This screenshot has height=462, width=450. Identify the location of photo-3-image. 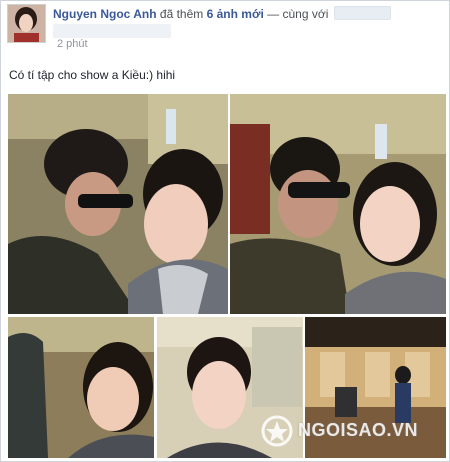
(81, 387).